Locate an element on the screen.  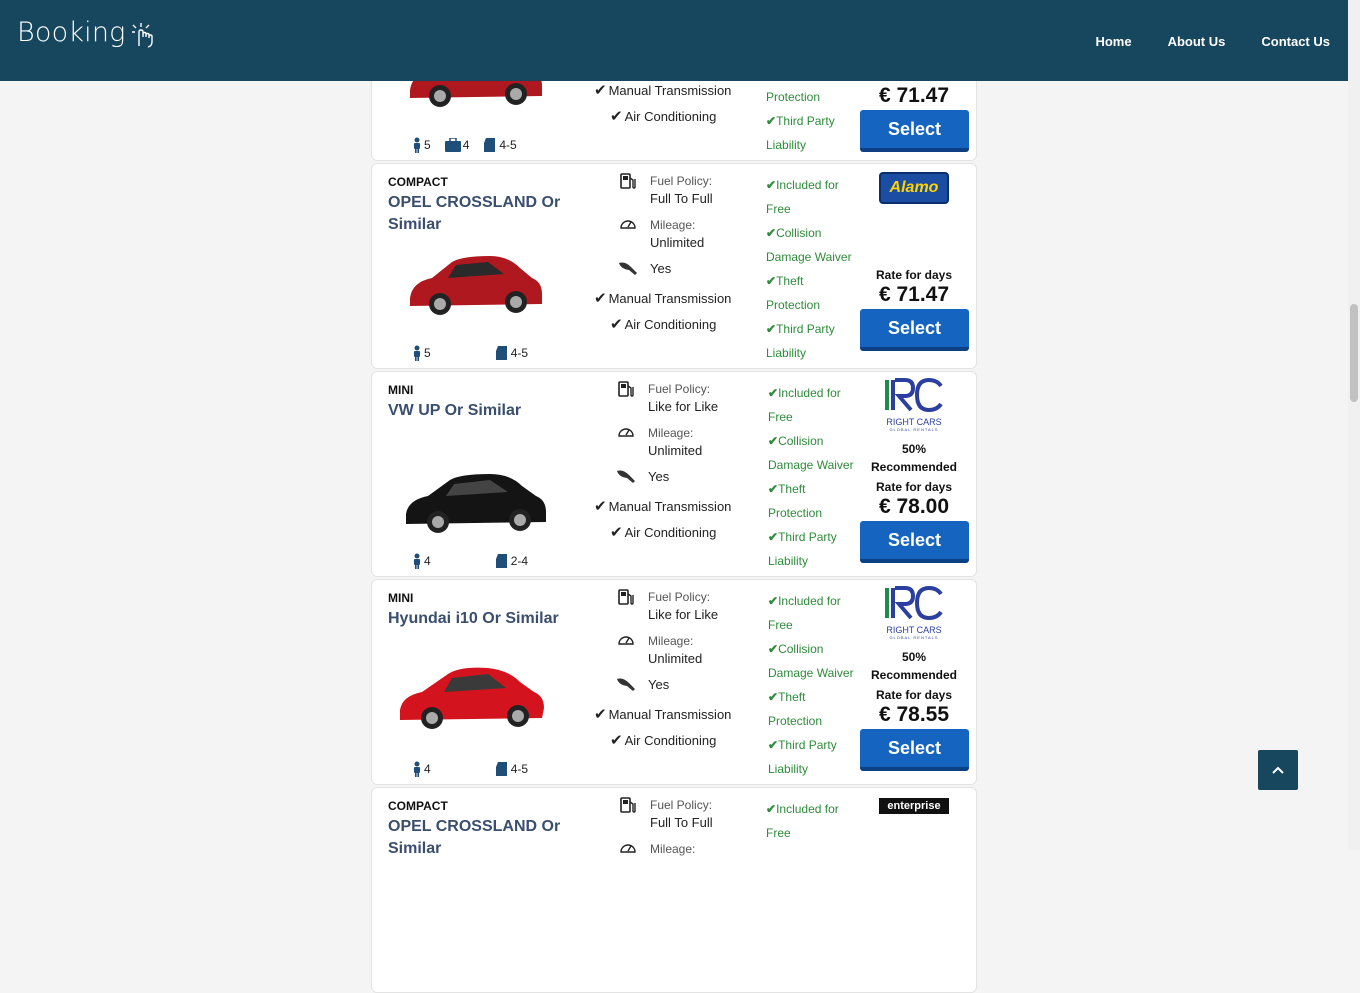
price: € 78.55 is located at coordinates (914, 714).